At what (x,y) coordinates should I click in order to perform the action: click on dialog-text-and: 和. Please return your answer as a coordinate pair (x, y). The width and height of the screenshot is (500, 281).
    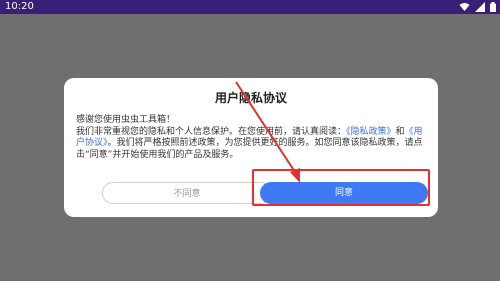
    Looking at the image, I should click on (400, 131).